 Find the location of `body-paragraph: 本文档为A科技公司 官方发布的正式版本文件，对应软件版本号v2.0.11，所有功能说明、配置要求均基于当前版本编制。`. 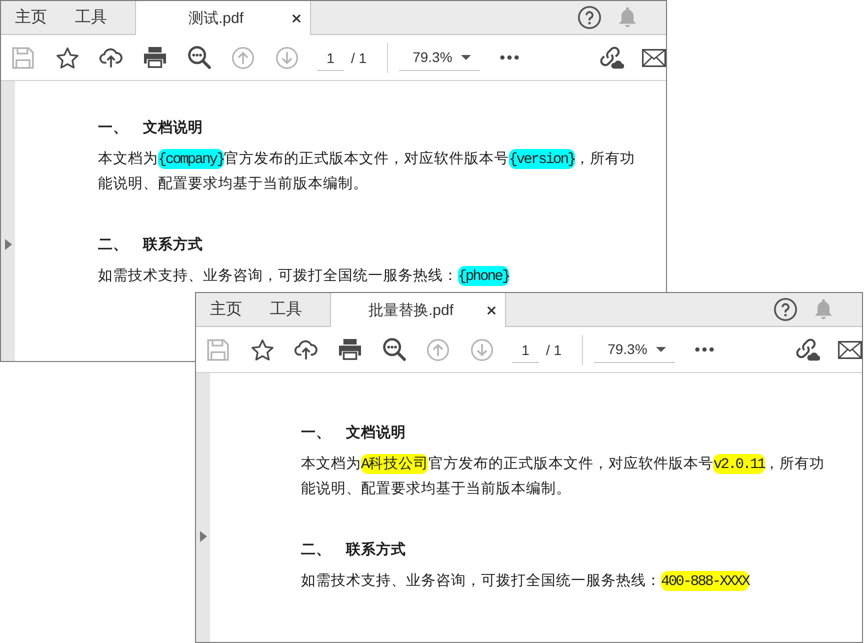

body-paragraph: 本文档为A科技公司 官方发布的正式版本文件，对应软件版本号v2.0.11，所有功能说明、配置要求均基于当前版本编制。 is located at coordinates (563, 476).